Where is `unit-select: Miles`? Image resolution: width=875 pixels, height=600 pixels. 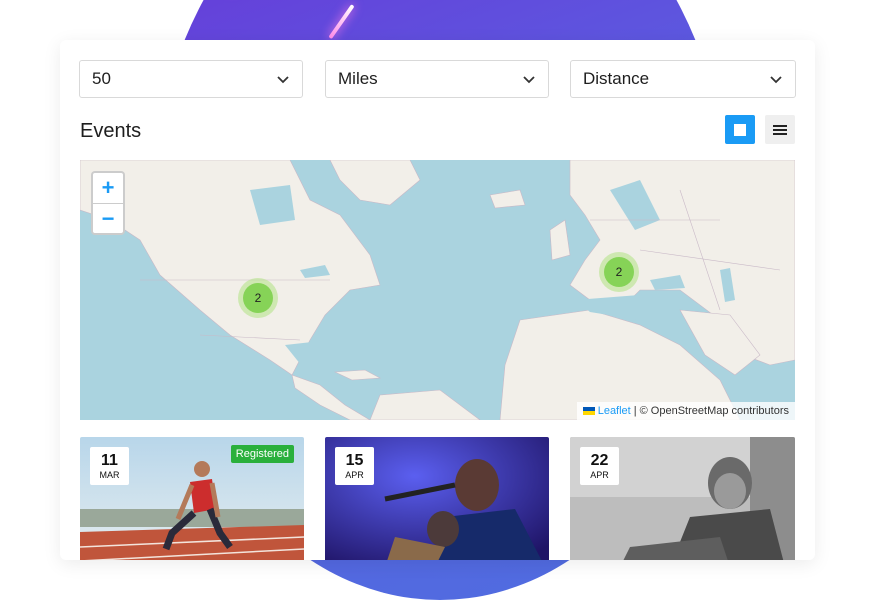 unit-select: Miles is located at coordinates (437, 79).